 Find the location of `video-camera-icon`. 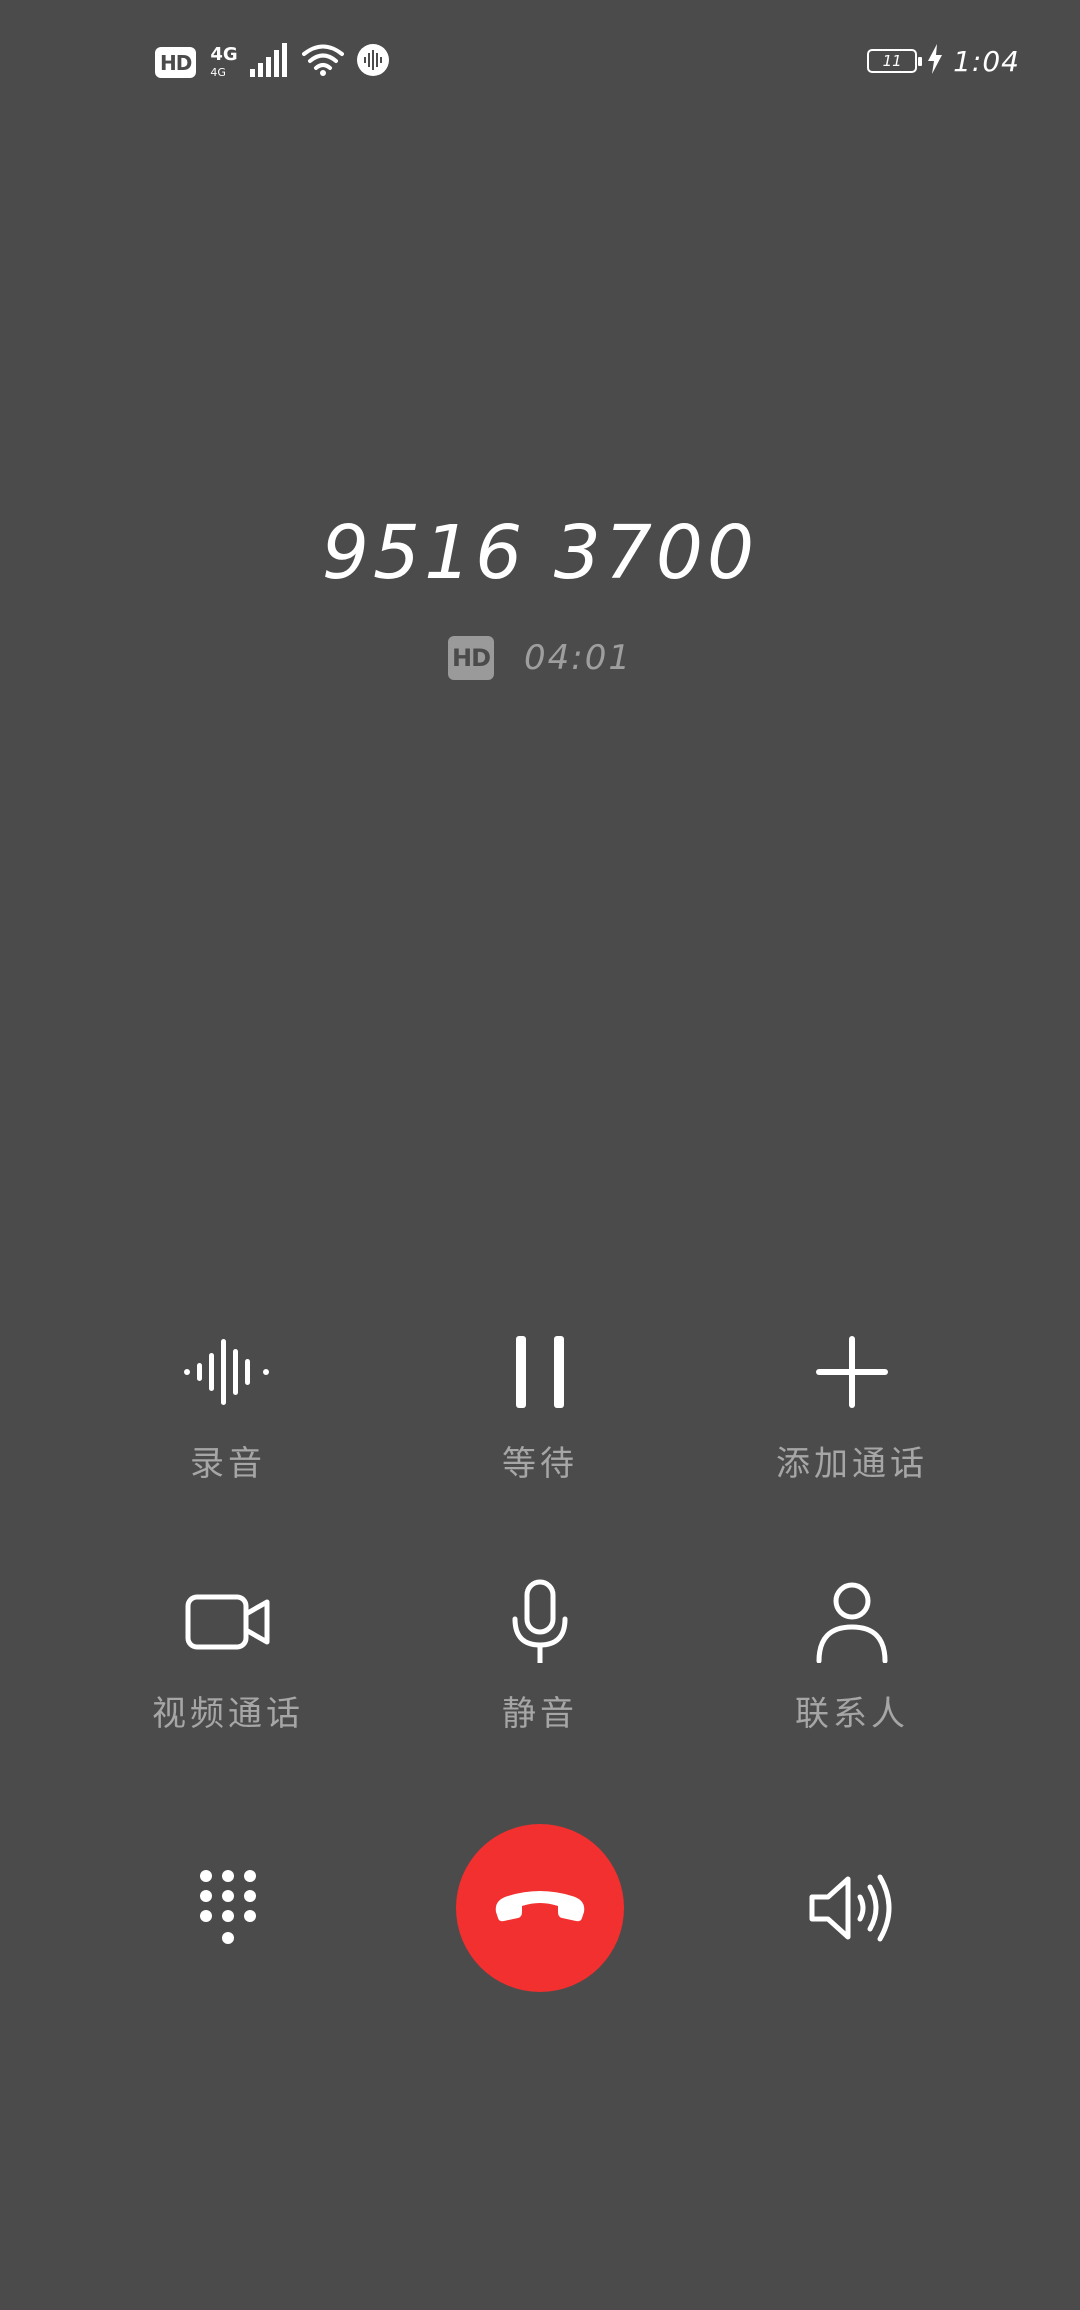

video-camera-icon is located at coordinates (228, 1622).